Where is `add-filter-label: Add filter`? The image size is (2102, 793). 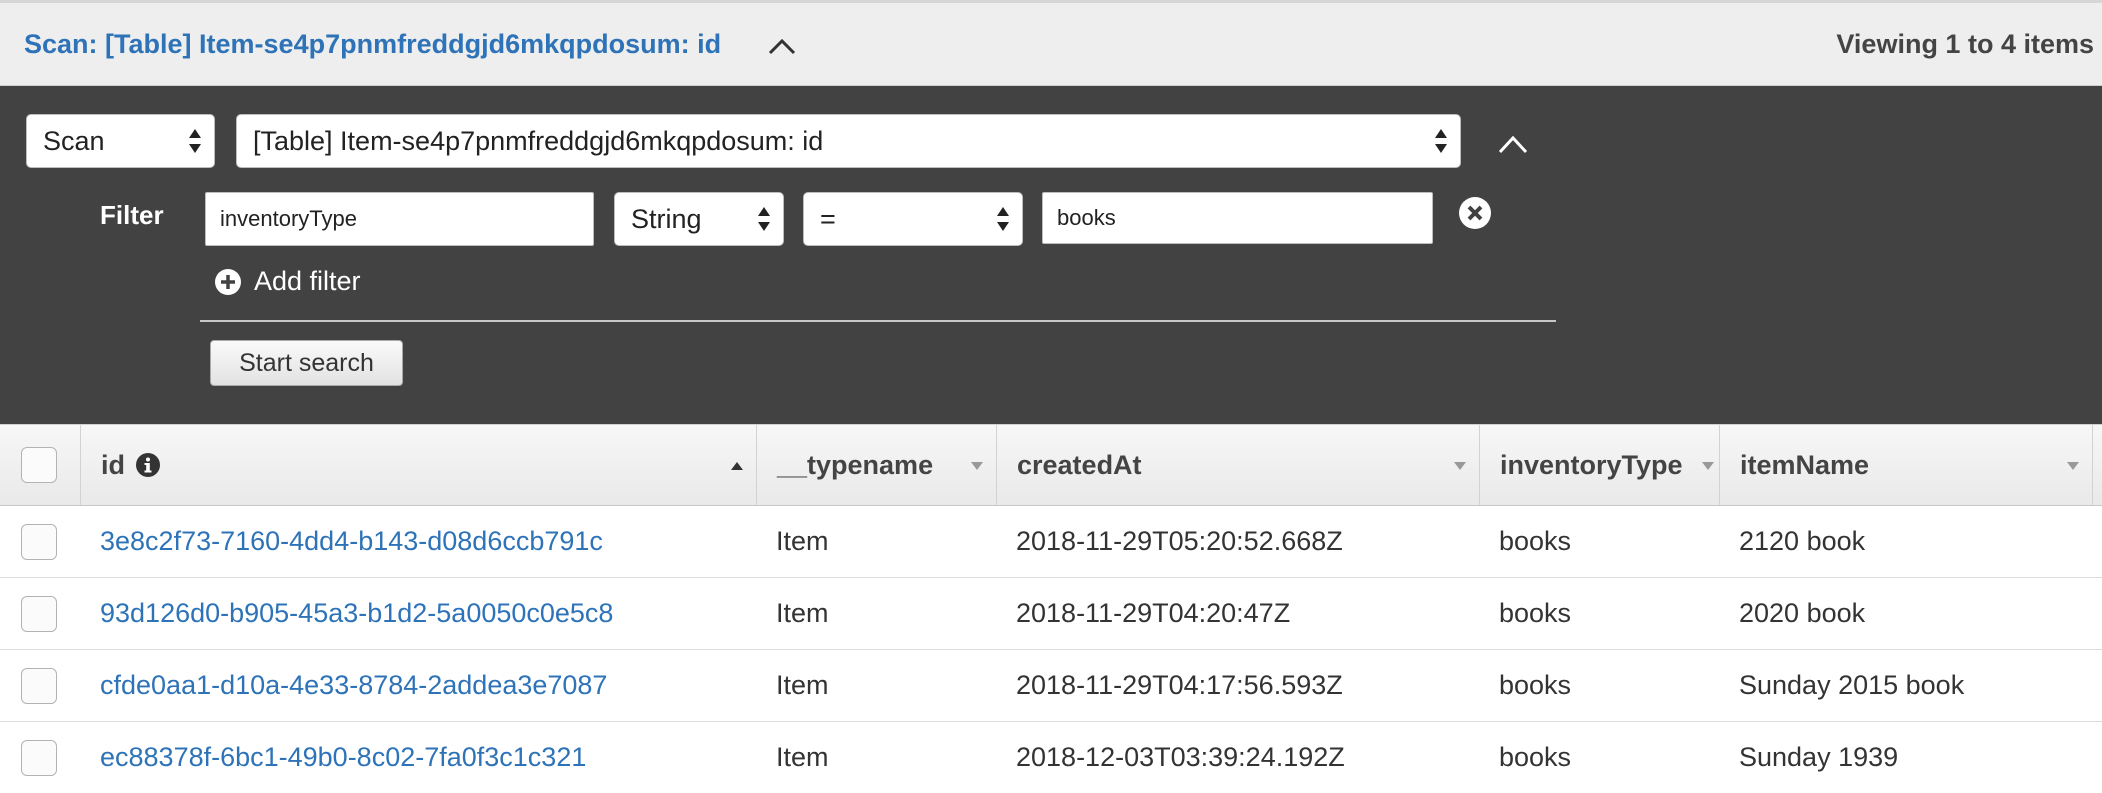 add-filter-label: Add filter is located at coordinates (307, 281).